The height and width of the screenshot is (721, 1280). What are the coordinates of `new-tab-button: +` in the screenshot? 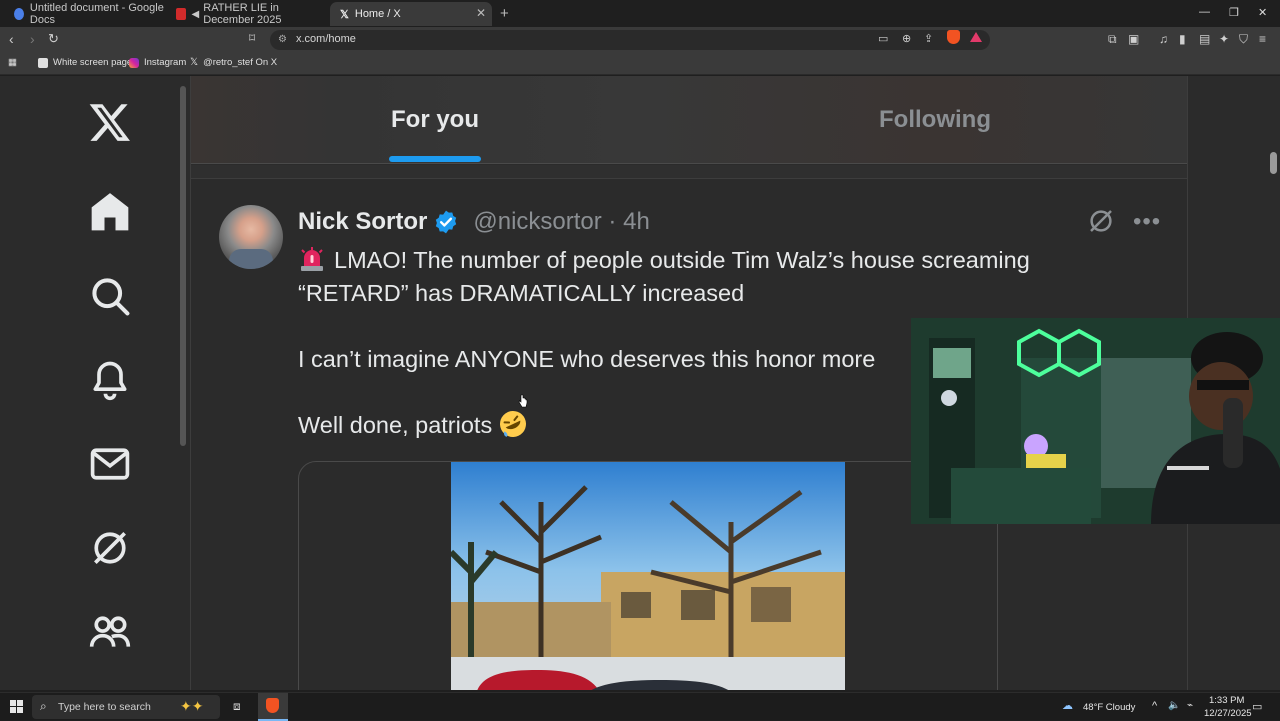 It's located at (504, 13).